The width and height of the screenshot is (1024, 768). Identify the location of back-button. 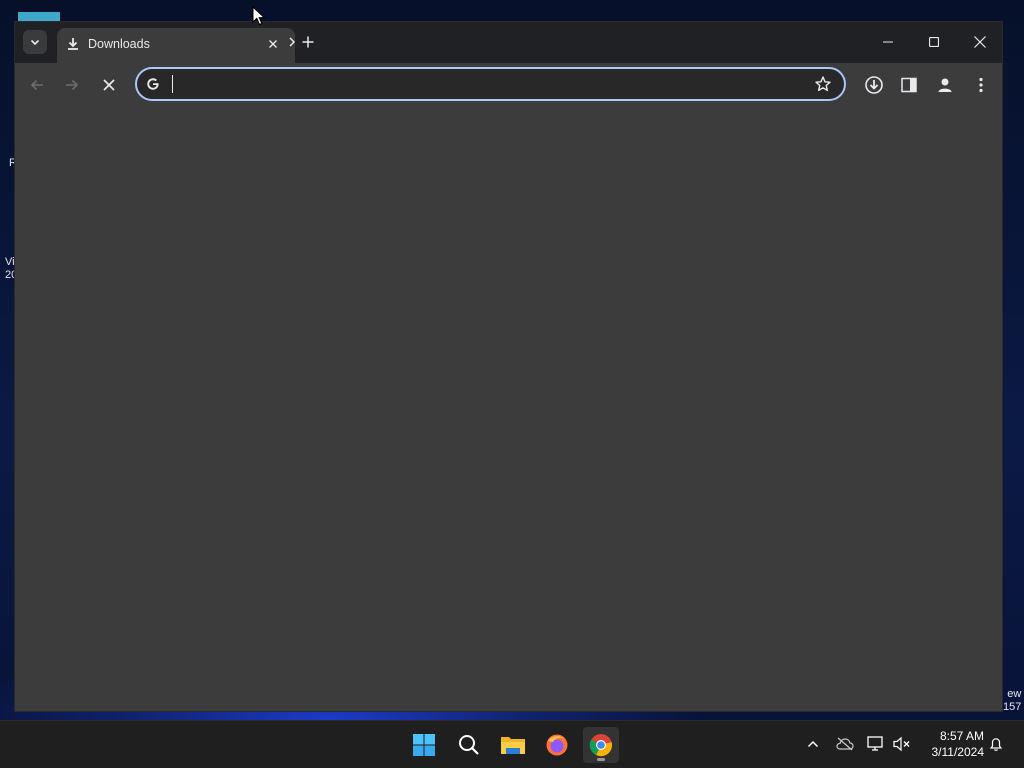
(37, 85).